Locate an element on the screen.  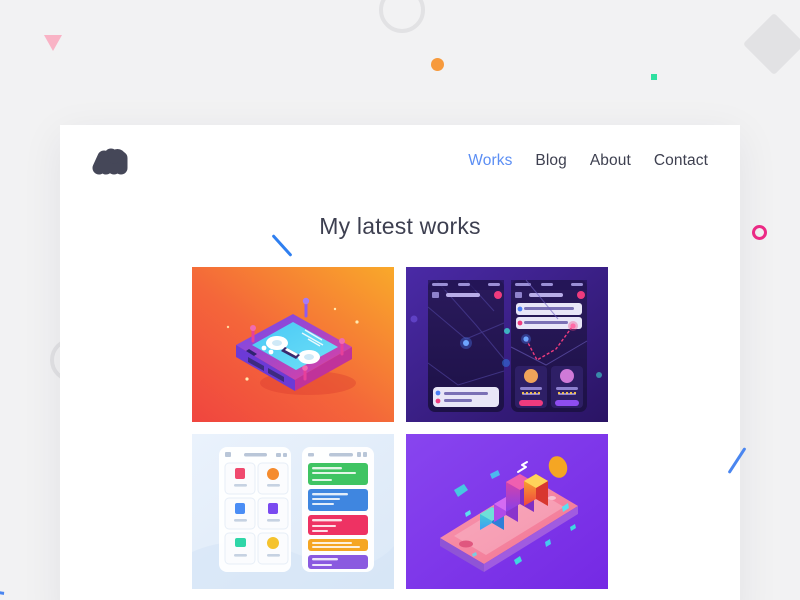
navigation-app-screens is located at coordinates (507, 344).